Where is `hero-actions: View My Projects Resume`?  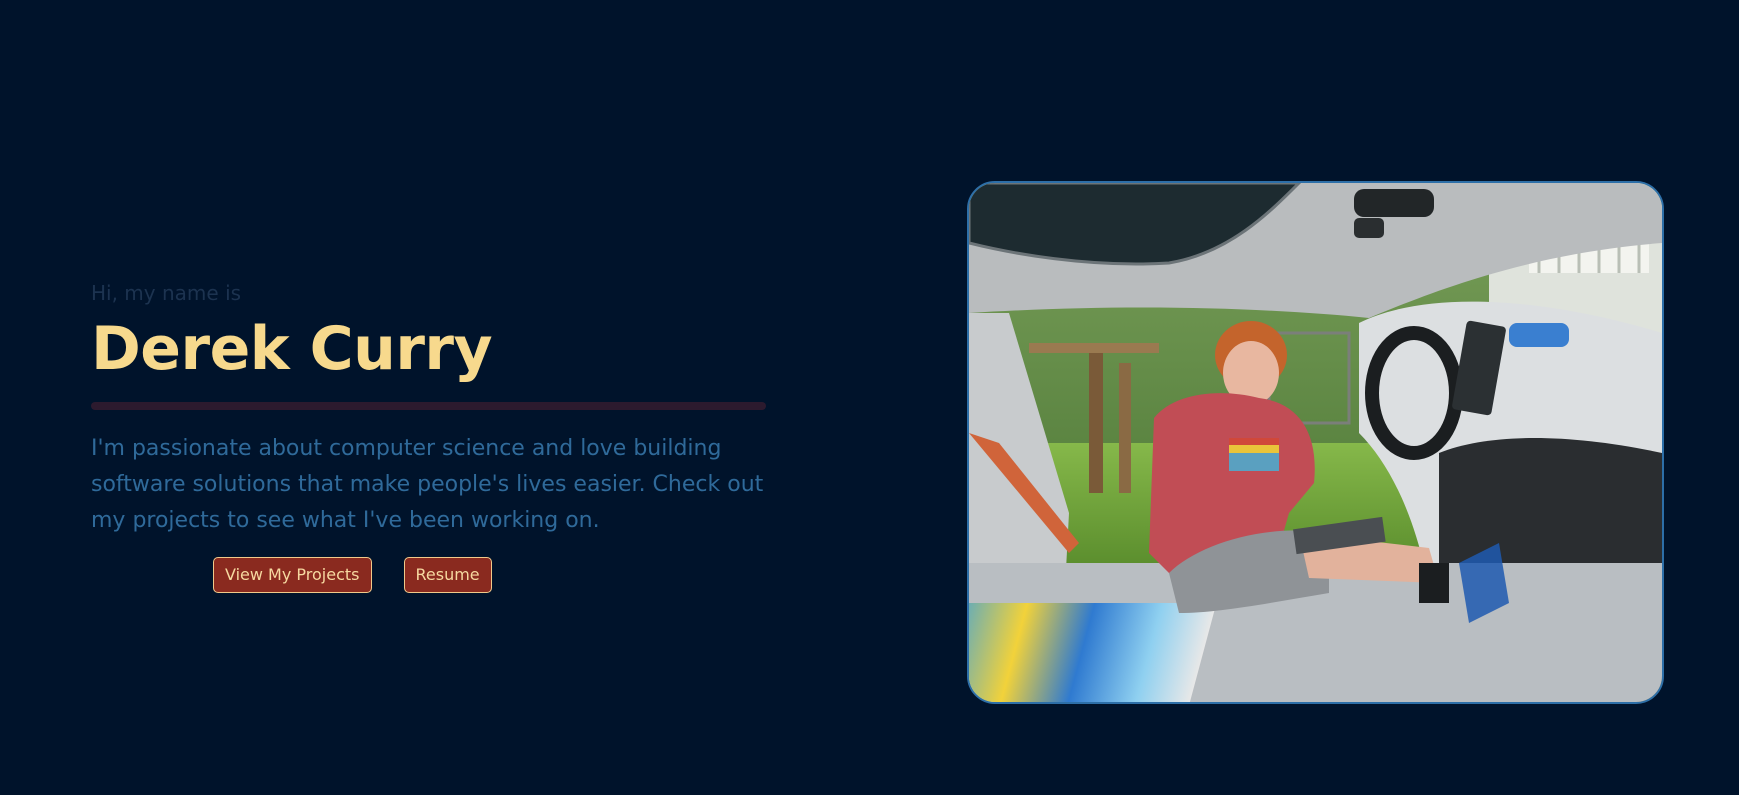 hero-actions: View My Projects Resume is located at coordinates (352, 575).